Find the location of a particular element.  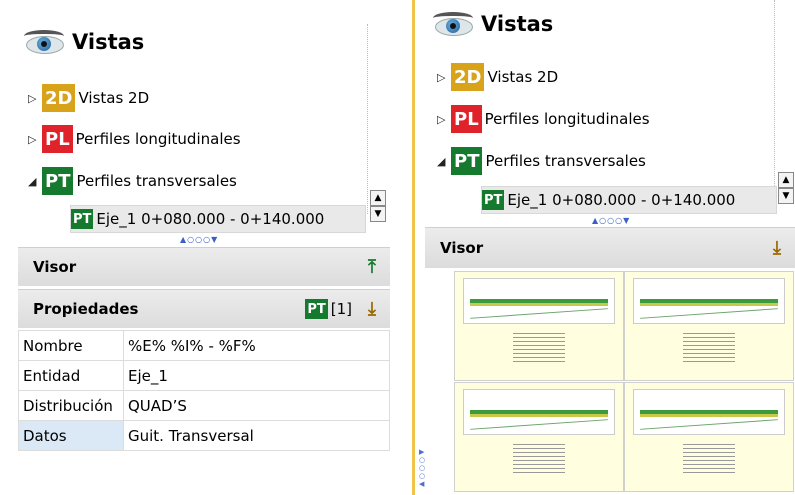

property-value: Guit. Transversal is located at coordinates (256, 435).